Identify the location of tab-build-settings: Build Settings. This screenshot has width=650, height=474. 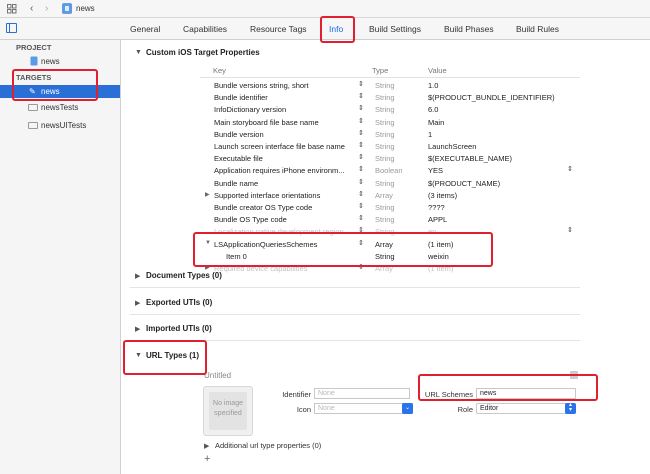
(395, 29).